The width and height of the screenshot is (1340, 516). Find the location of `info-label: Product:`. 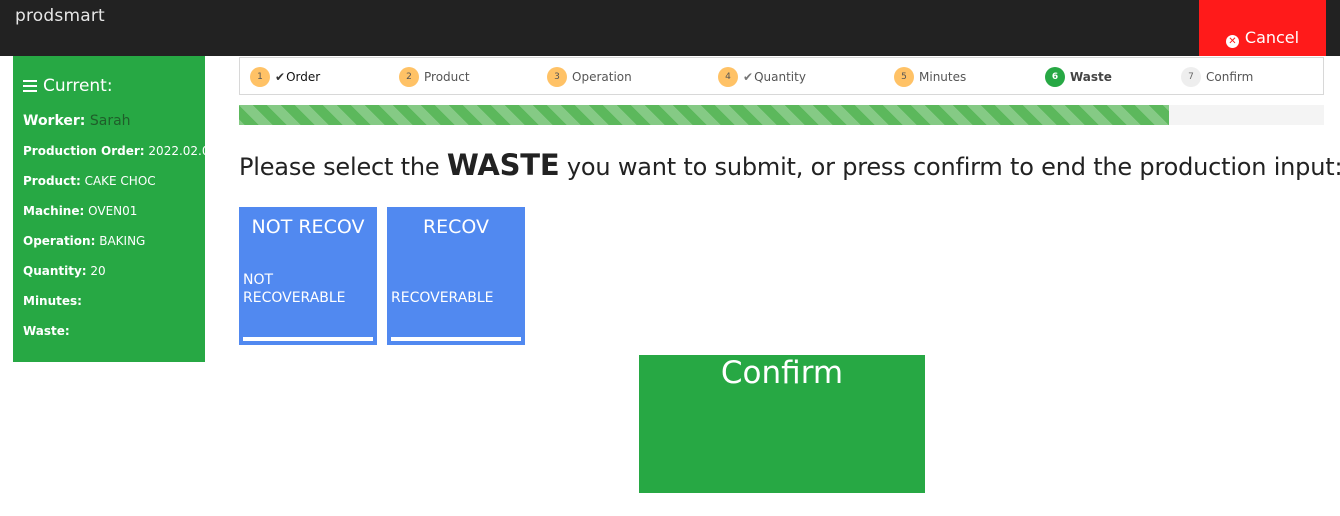

info-label: Product: is located at coordinates (52, 181).